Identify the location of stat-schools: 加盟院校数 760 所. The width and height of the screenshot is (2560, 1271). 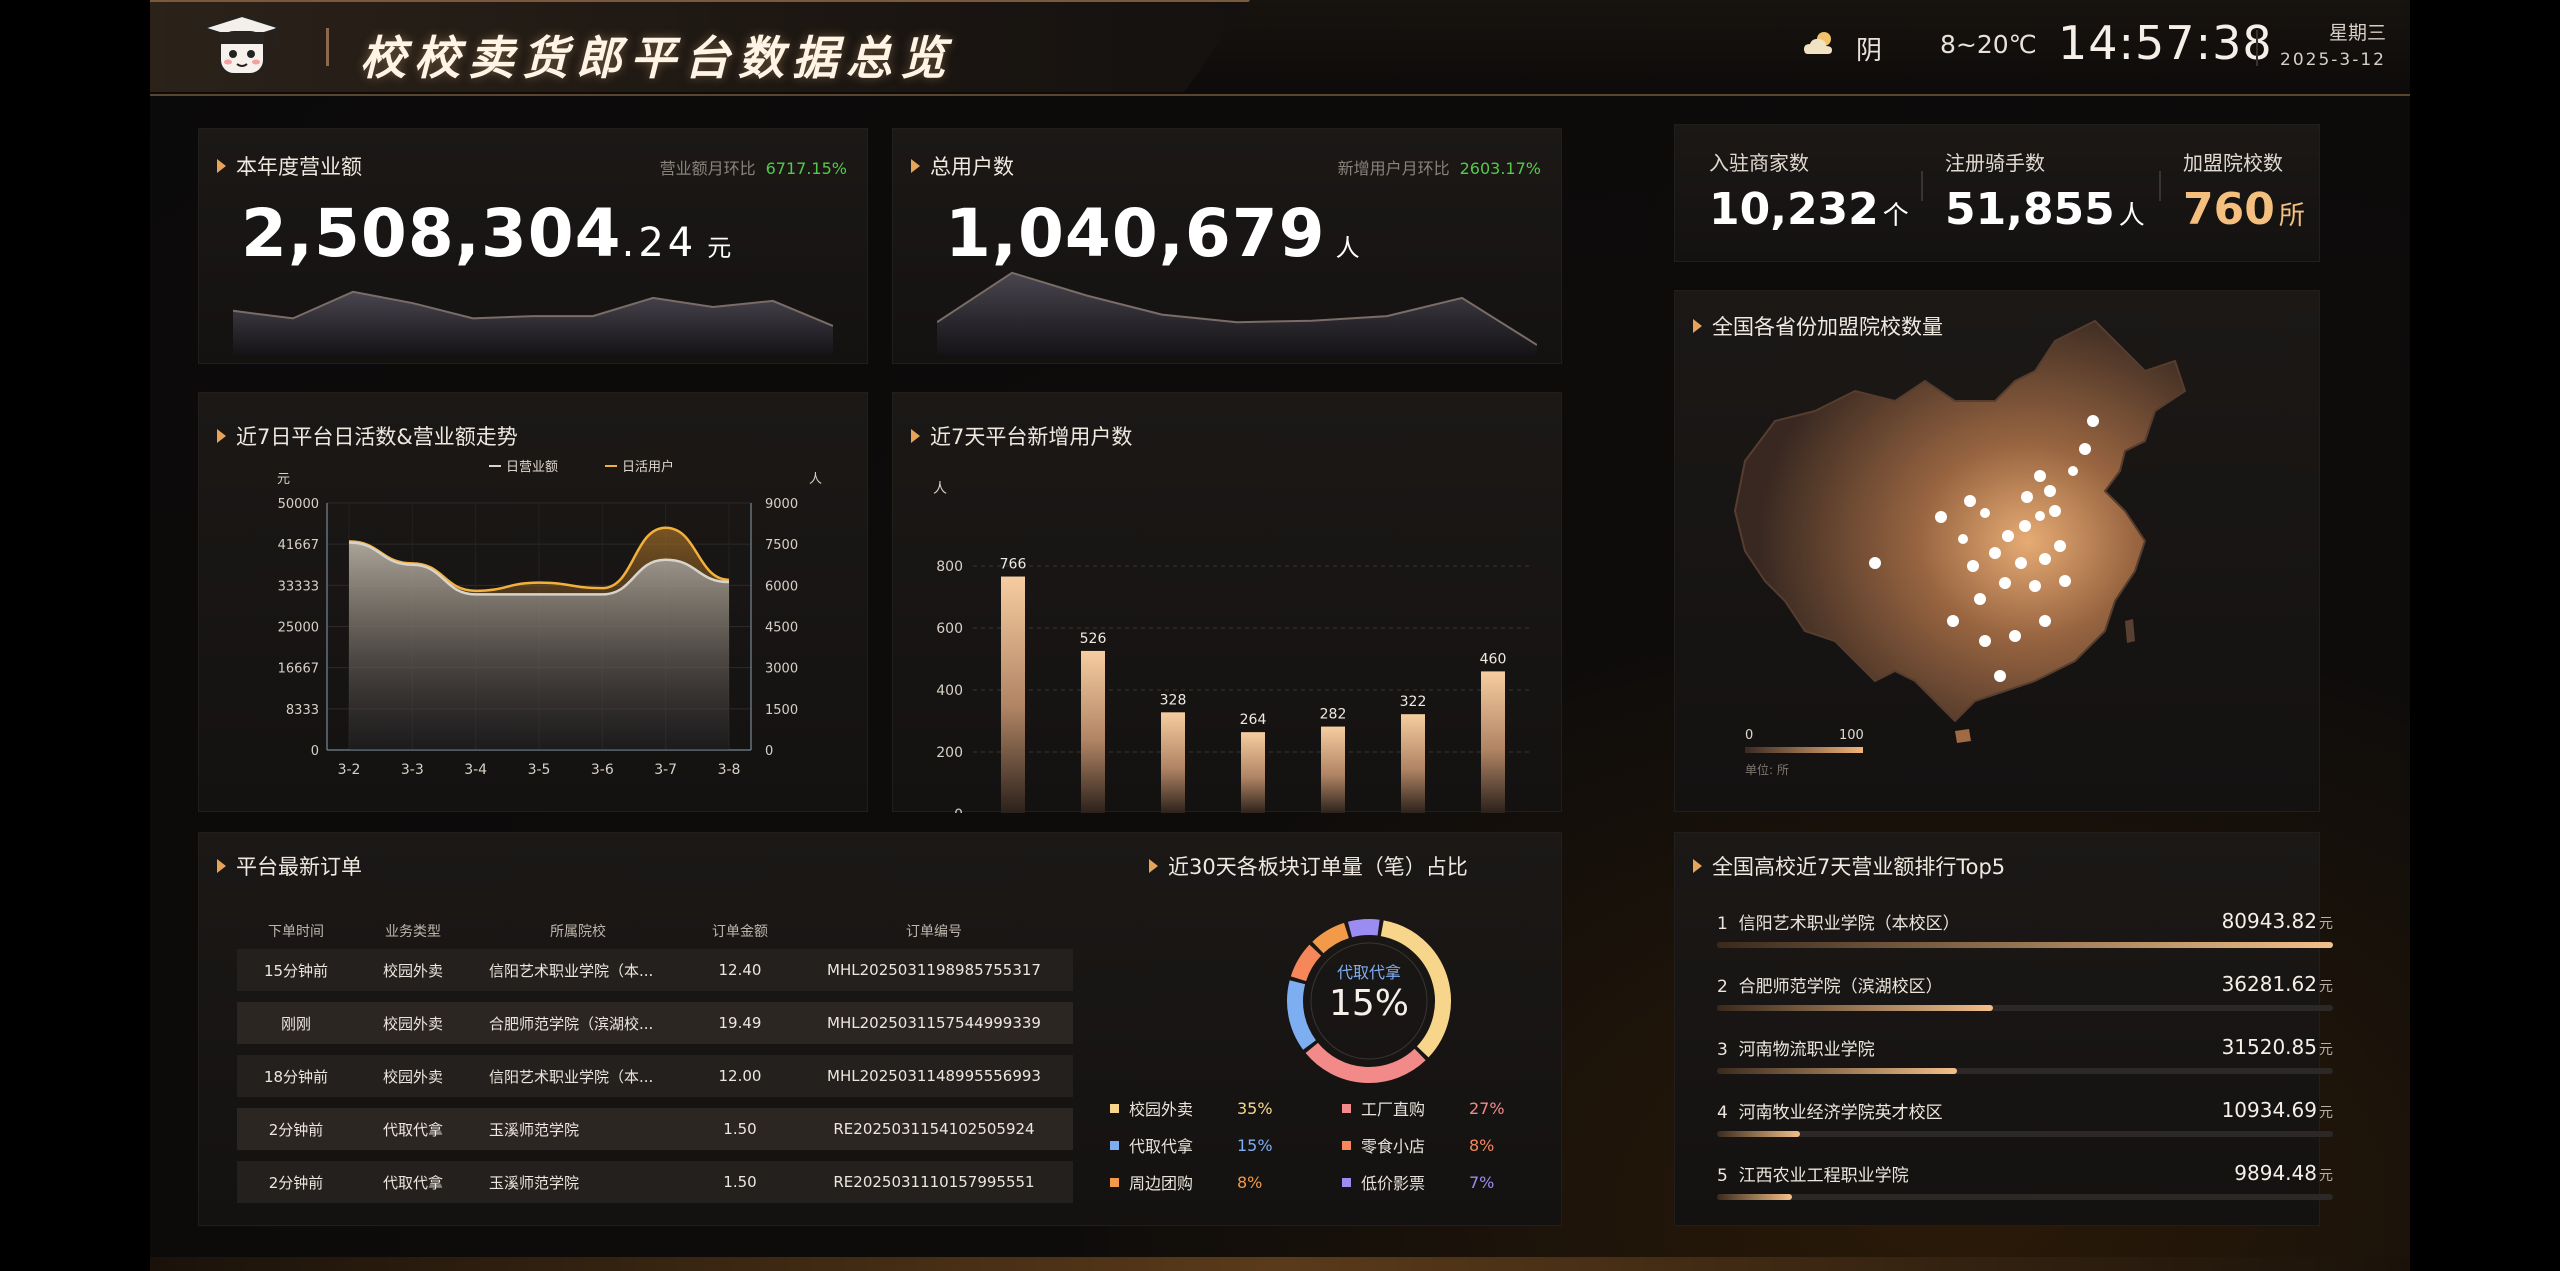
(2244, 193).